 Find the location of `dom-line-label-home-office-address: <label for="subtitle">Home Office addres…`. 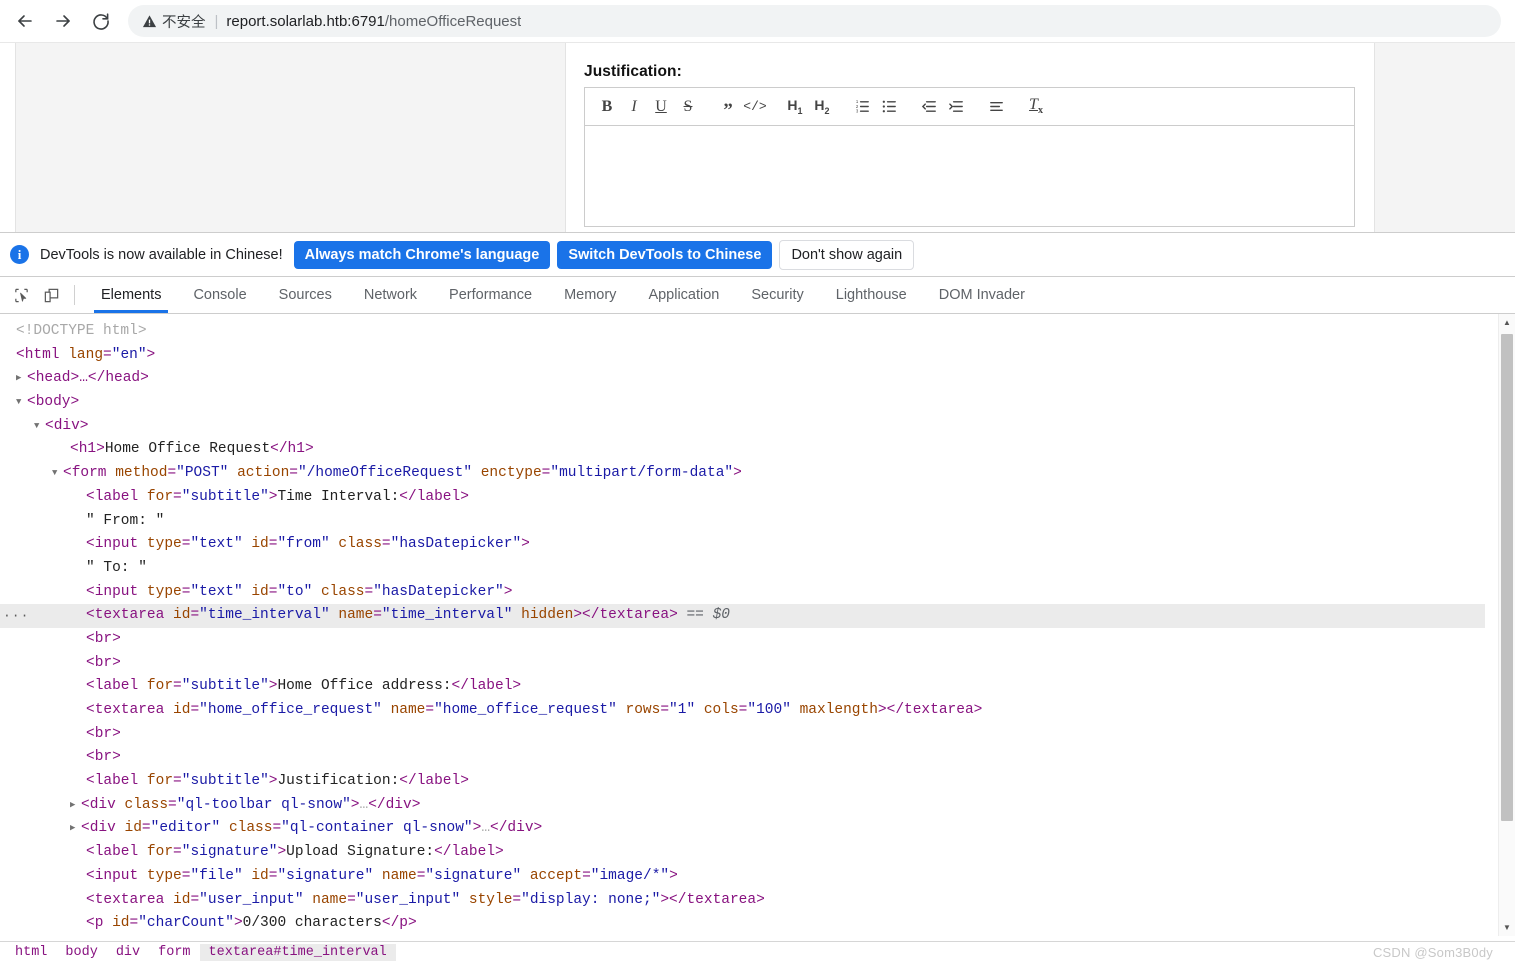

dom-line-label-home-office-address: <label for="subtitle">Home Office addres… is located at coordinates (742, 687).